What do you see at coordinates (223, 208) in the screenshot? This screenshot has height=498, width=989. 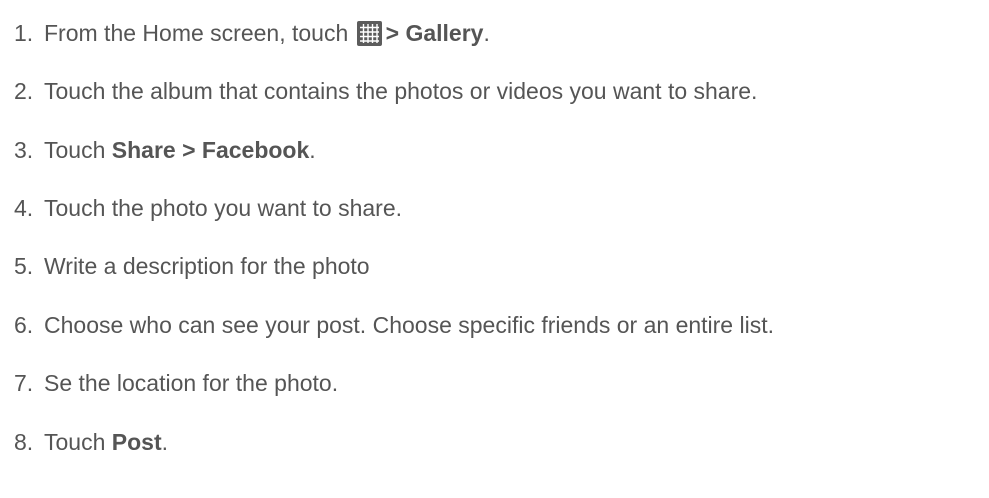 I see `step-text: Touch the photo you want to share.` at bounding box center [223, 208].